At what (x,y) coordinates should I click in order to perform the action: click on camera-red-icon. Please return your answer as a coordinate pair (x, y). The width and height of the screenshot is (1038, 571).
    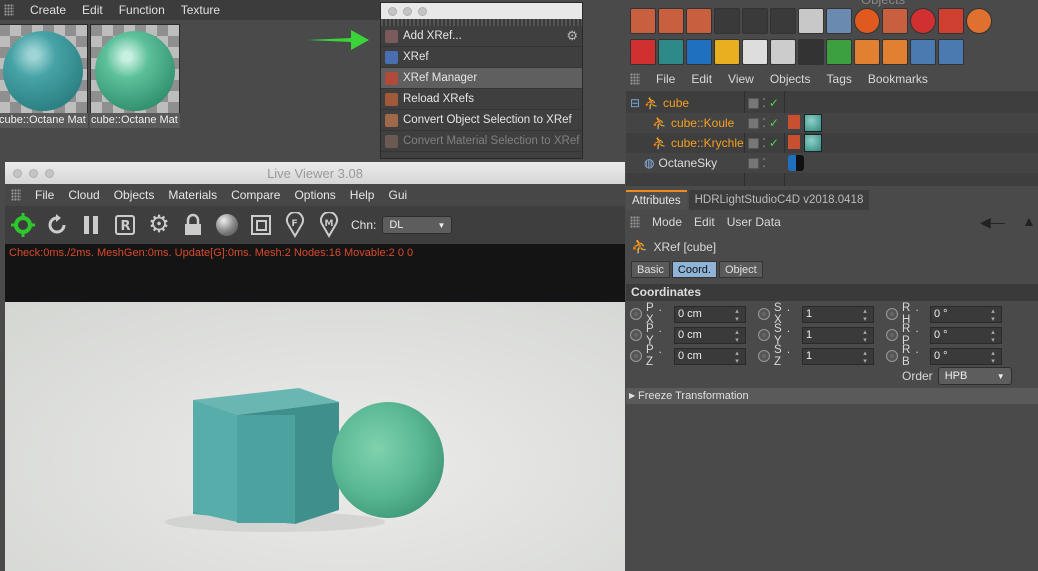
    Looking at the image, I should click on (643, 52).